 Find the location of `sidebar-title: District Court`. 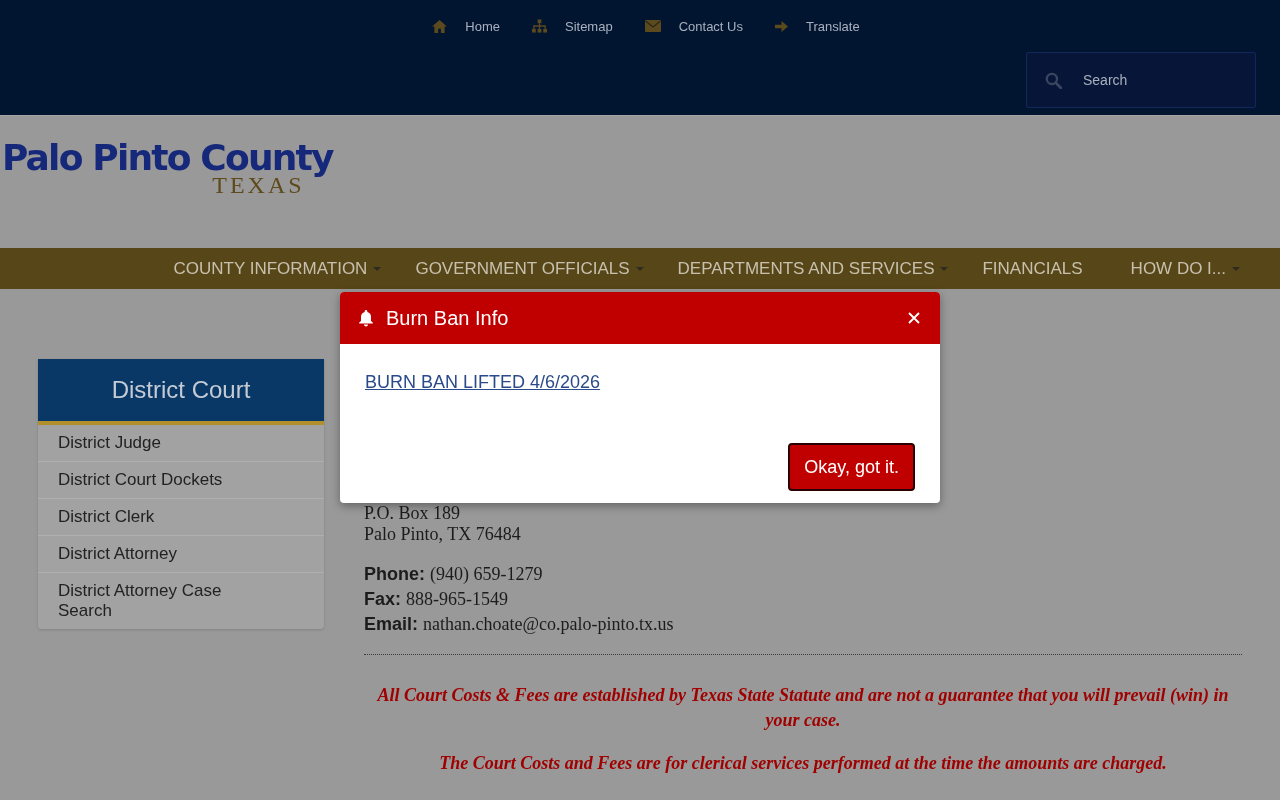

sidebar-title: District Court is located at coordinates (181, 392).